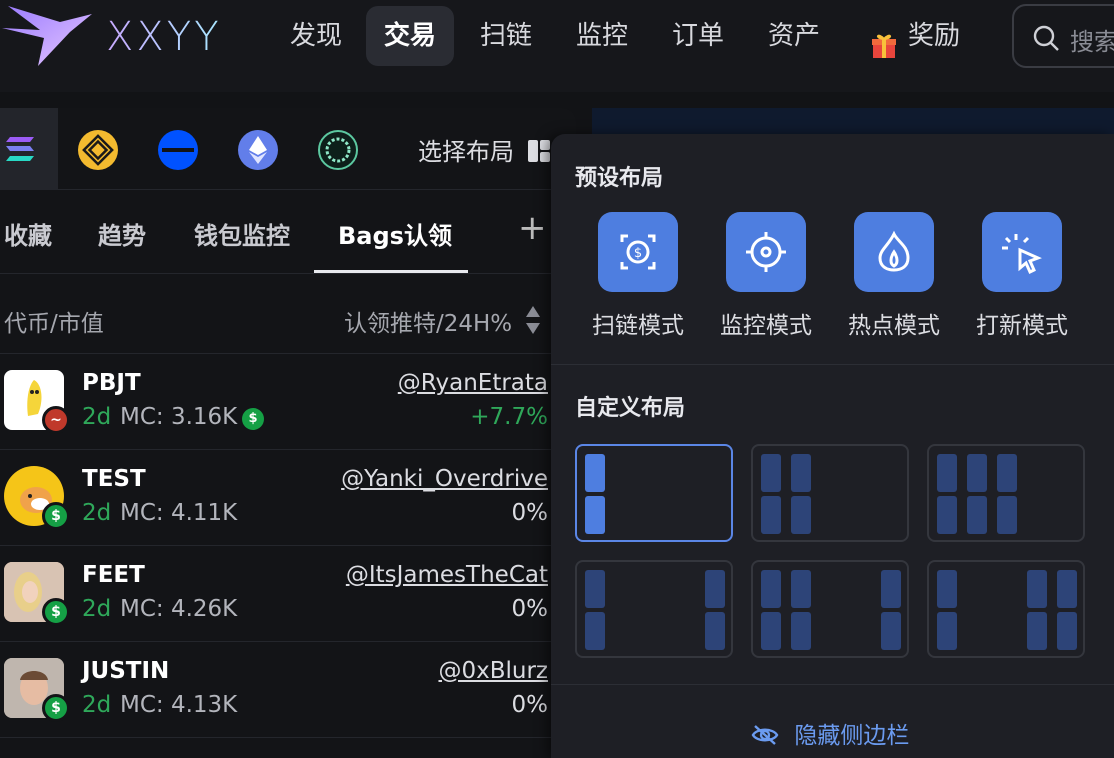  I want to click on add-tab-icon: +, so click(532, 228).